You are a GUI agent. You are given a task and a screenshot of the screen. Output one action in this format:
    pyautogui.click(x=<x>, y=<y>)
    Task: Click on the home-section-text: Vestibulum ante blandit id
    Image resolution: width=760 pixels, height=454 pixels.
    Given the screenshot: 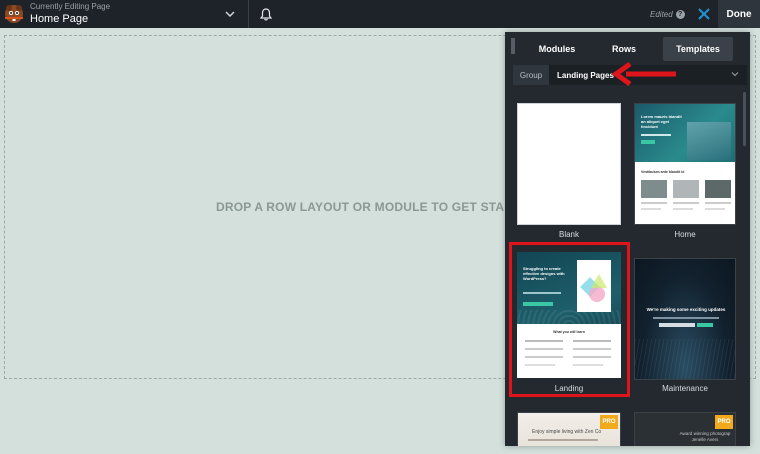 What is the action you would take?
    pyautogui.click(x=663, y=172)
    